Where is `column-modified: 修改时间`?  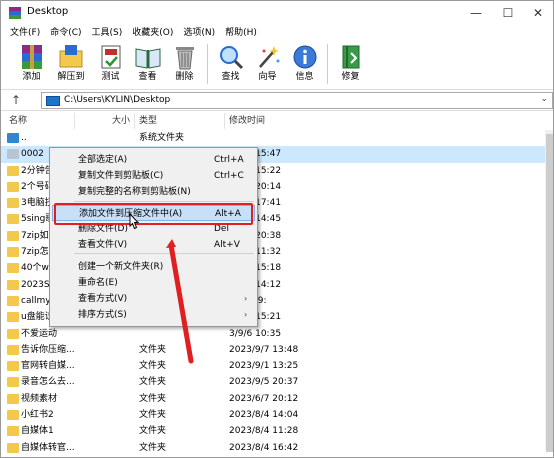
column-modified: 修改时间 is located at coordinates (384, 121).